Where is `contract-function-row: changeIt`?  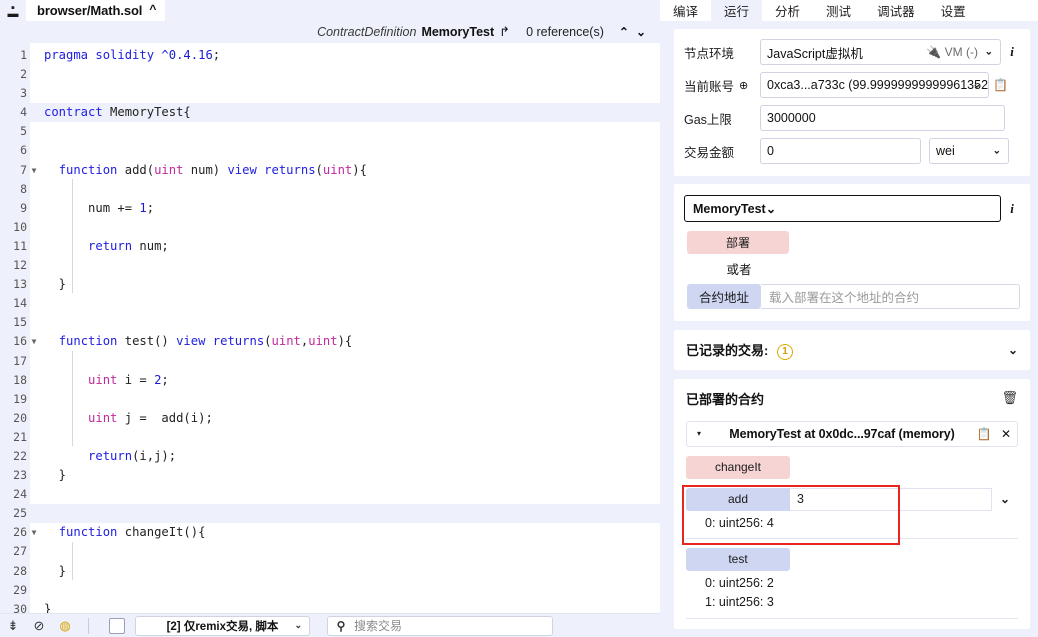 contract-function-row: changeIt is located at coordinates (852, 467).